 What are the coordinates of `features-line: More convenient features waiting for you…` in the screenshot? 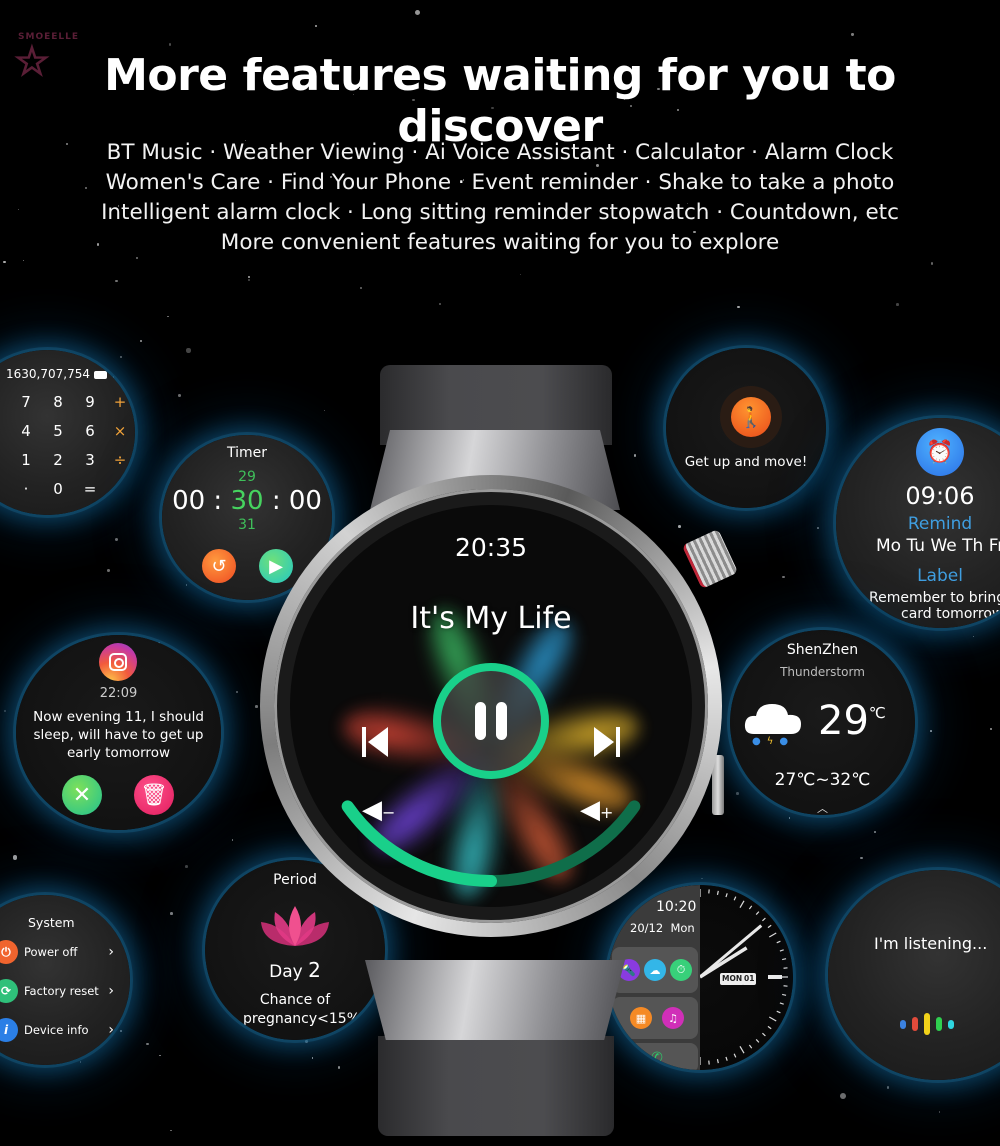 It's located at (500, 242).